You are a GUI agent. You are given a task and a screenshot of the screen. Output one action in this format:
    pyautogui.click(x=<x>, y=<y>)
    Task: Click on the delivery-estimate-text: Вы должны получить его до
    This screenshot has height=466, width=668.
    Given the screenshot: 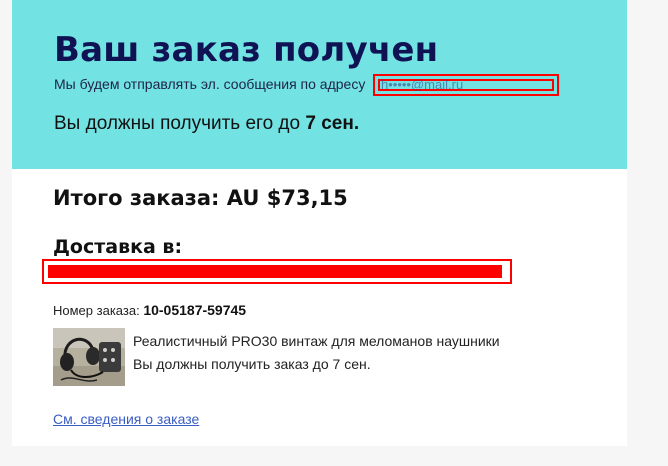 What is the action you would take?
    pyautogui.click(x=177, y=123)
    